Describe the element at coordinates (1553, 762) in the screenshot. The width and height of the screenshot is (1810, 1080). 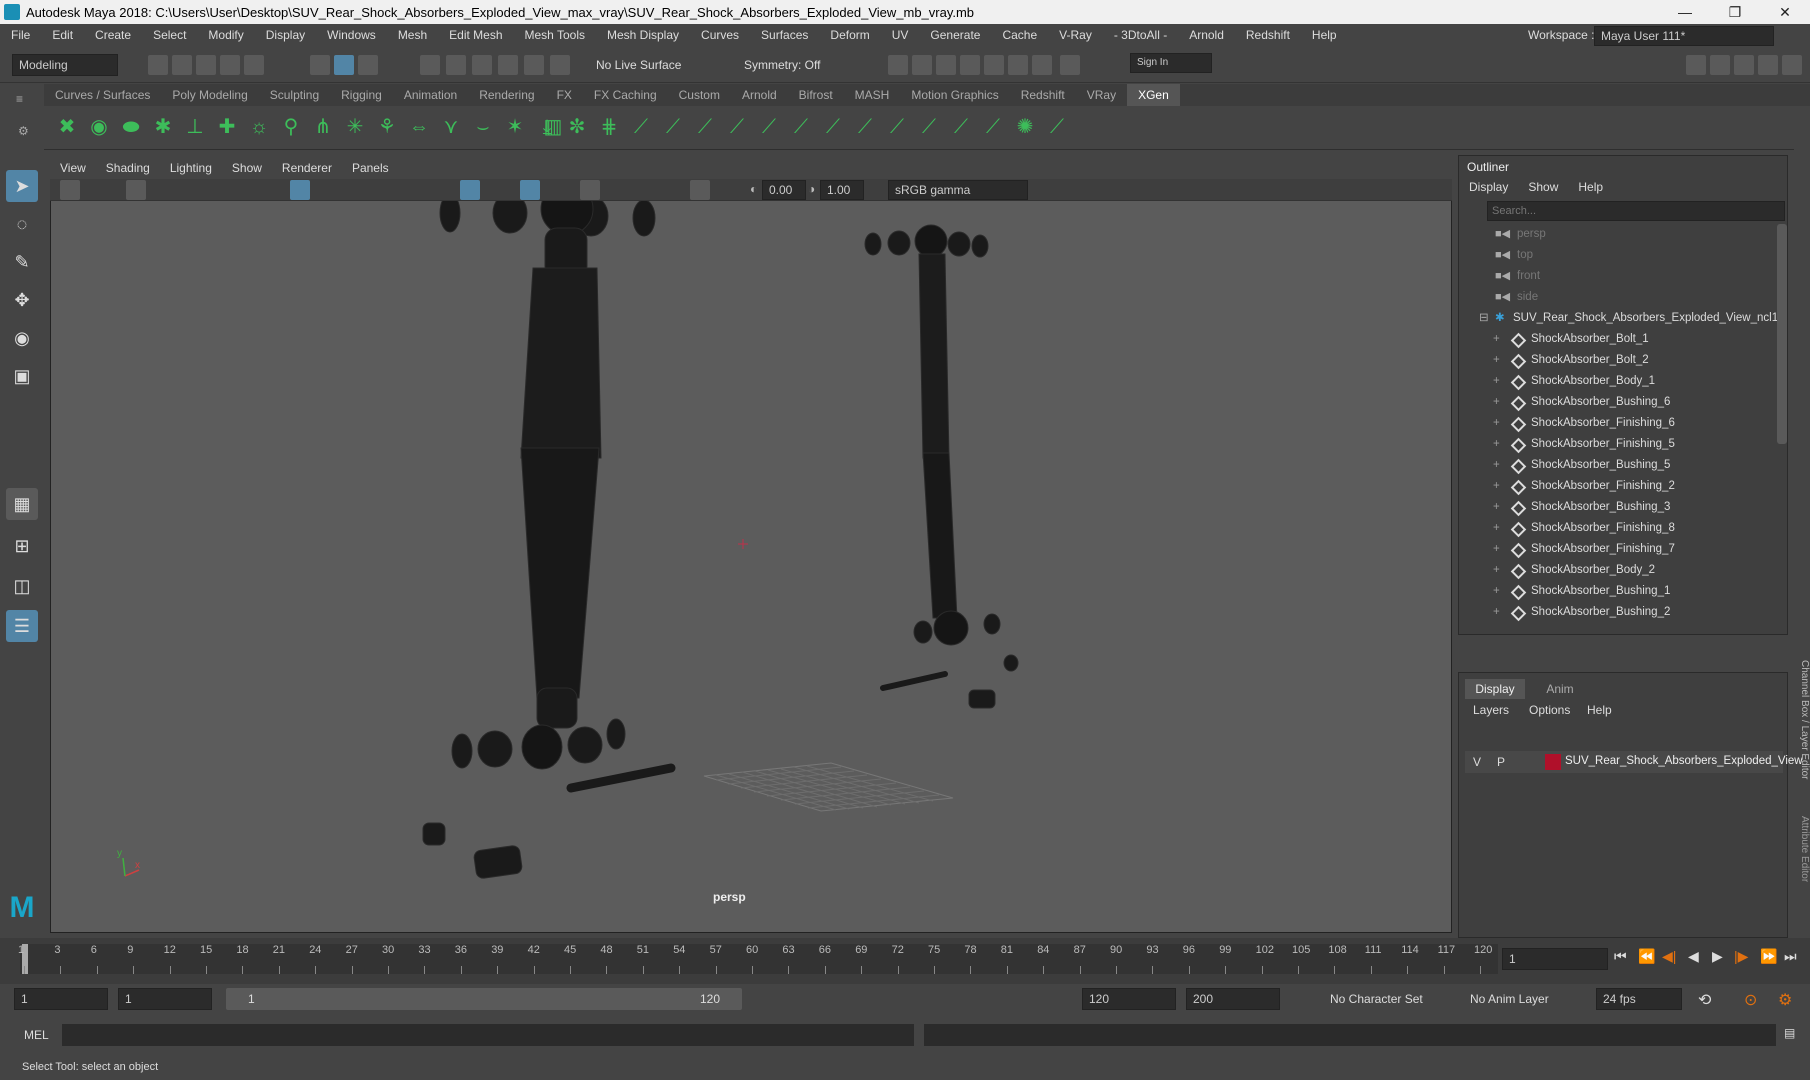
I see `layer-color-swatch` at that location.